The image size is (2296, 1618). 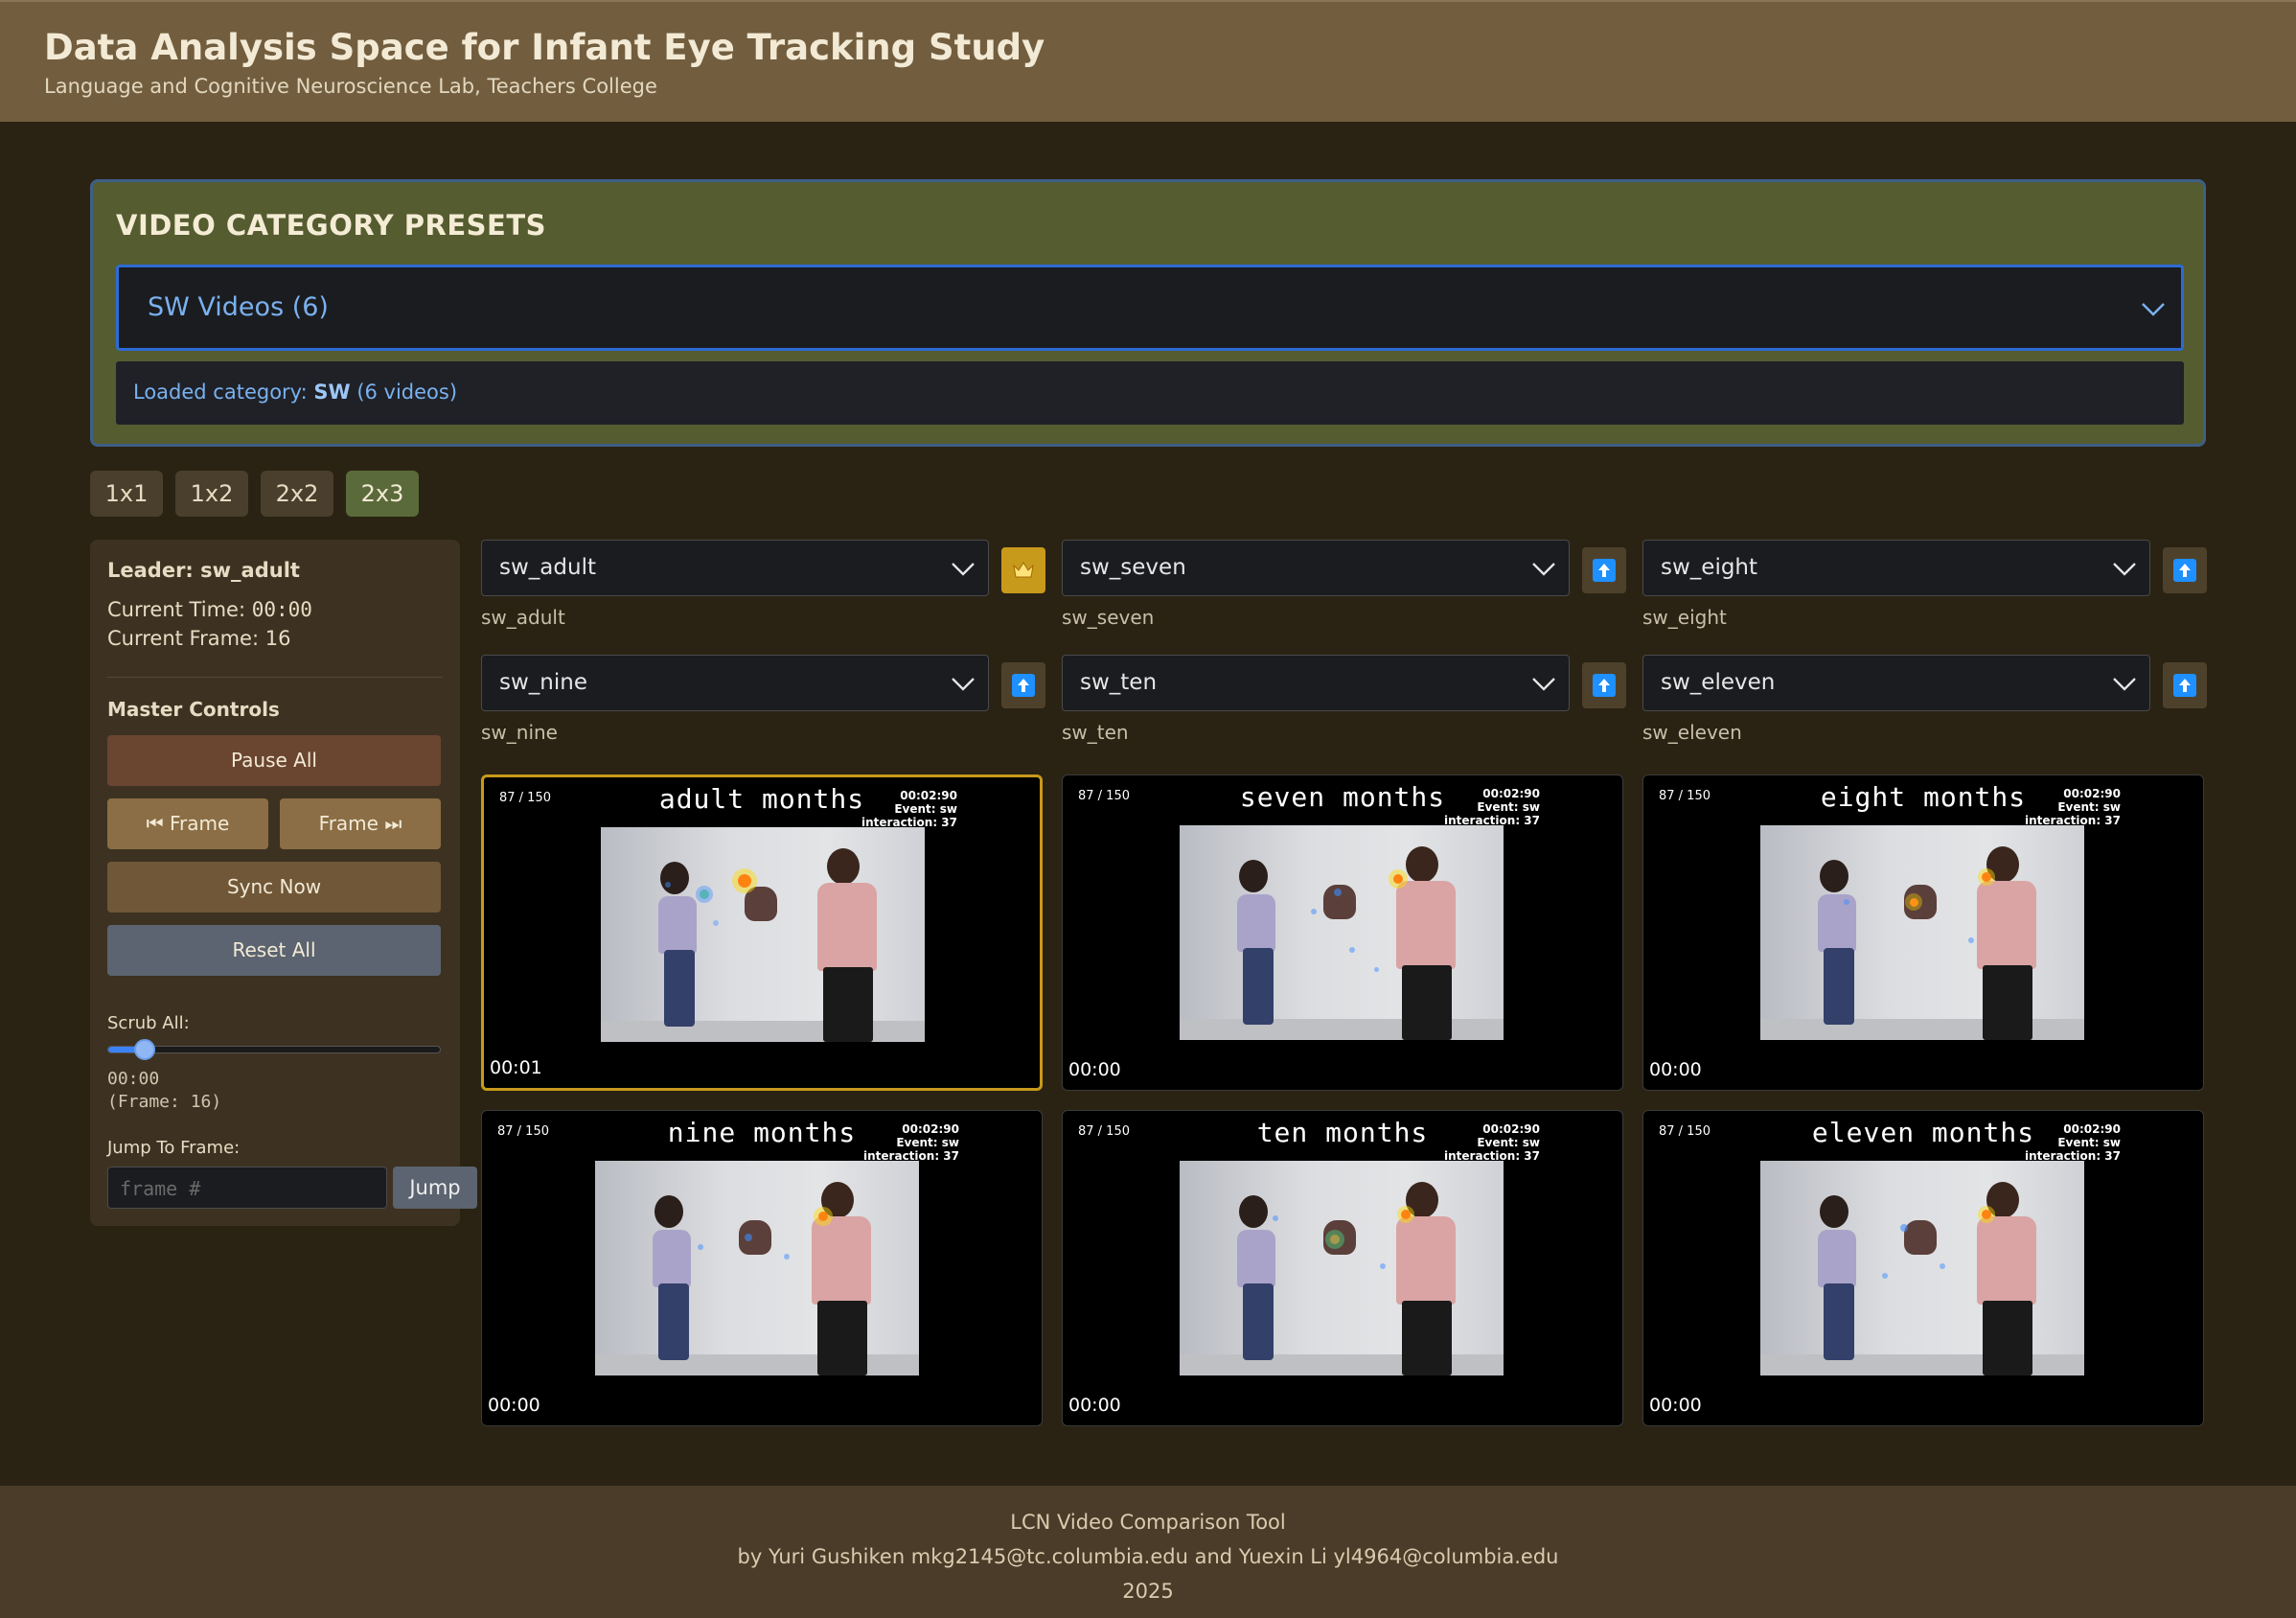 I want to click on leader-label: Leader: sw_adult, so click(x=203, y=570).